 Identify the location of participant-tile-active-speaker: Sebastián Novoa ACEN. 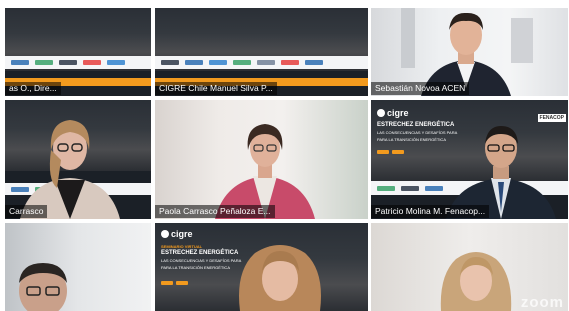
(469, 52).